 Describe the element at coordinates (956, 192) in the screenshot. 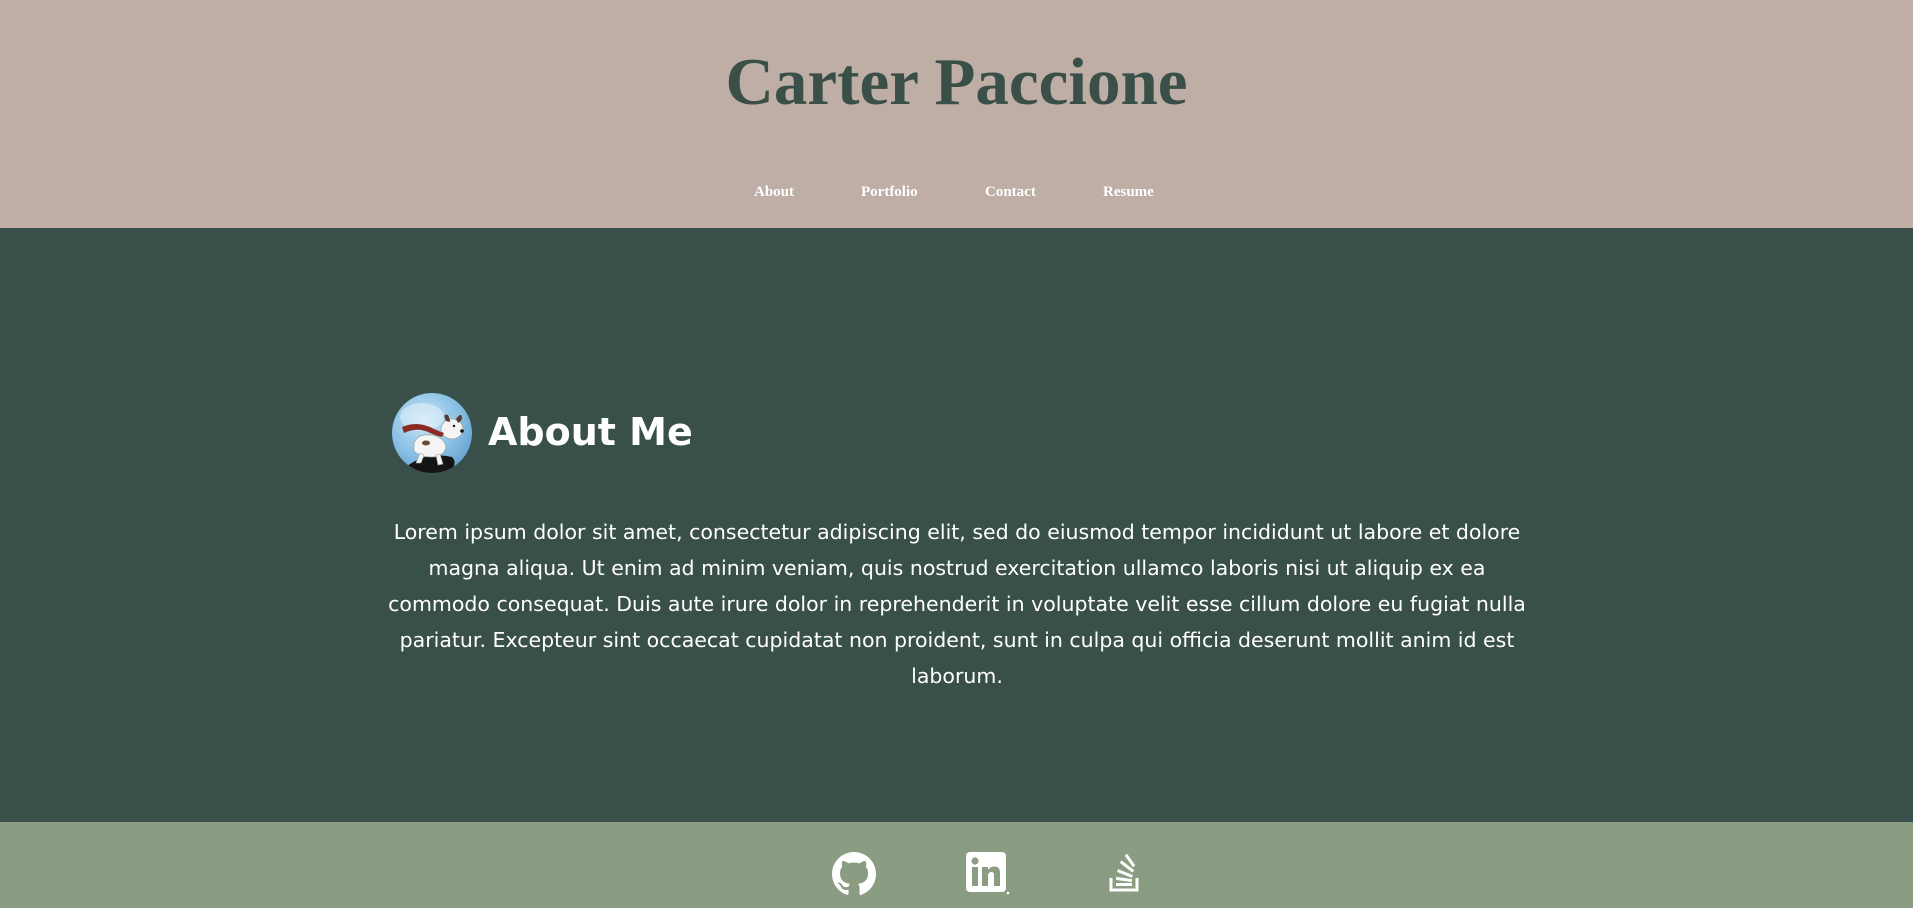

I see `main-nav: About Portfolio Contact Resume` at that location.